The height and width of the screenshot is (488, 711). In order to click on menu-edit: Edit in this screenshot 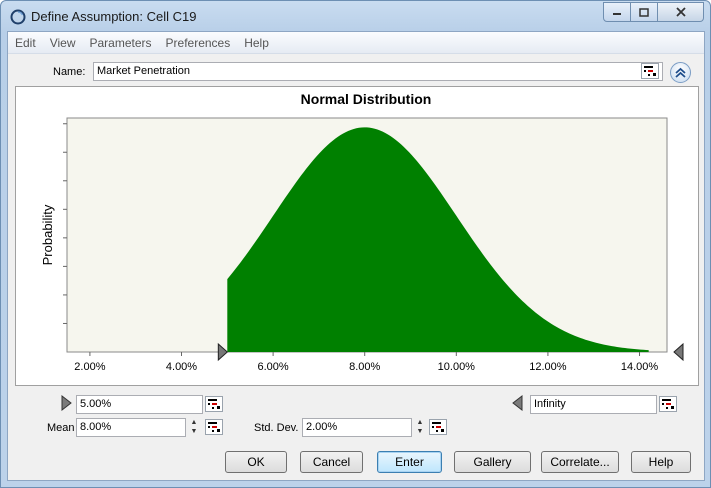, I will do `click(25, 43)`.